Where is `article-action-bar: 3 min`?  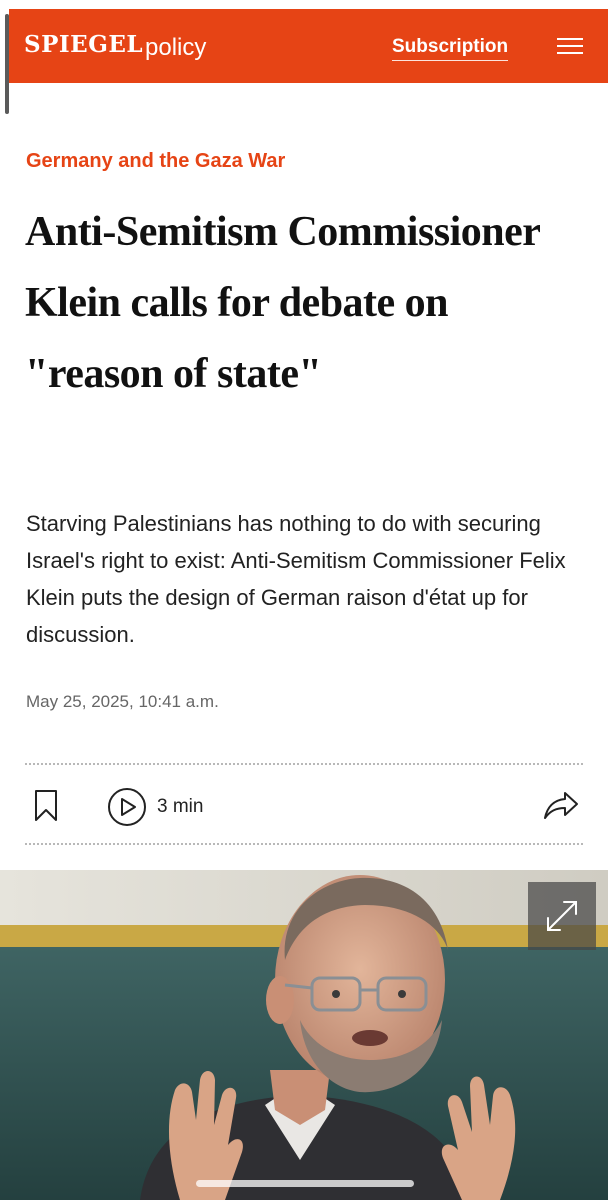
article-action-bar: 3 min is located at coordinates (304, 804).